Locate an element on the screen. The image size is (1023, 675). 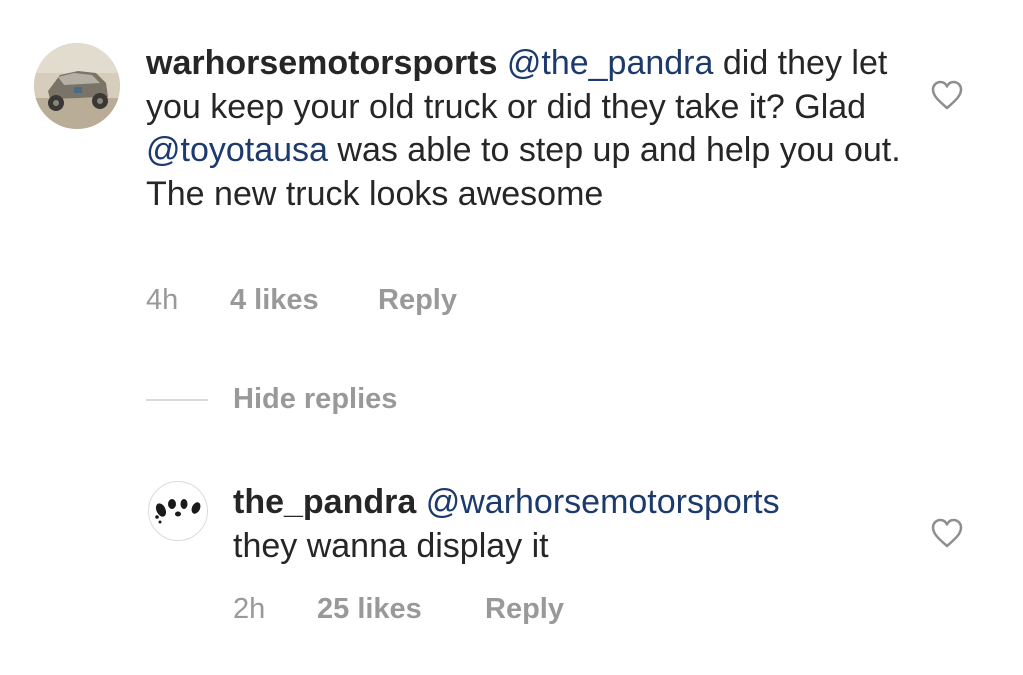
comment-mention: @the_pandra is located at coordinates (610, 63).